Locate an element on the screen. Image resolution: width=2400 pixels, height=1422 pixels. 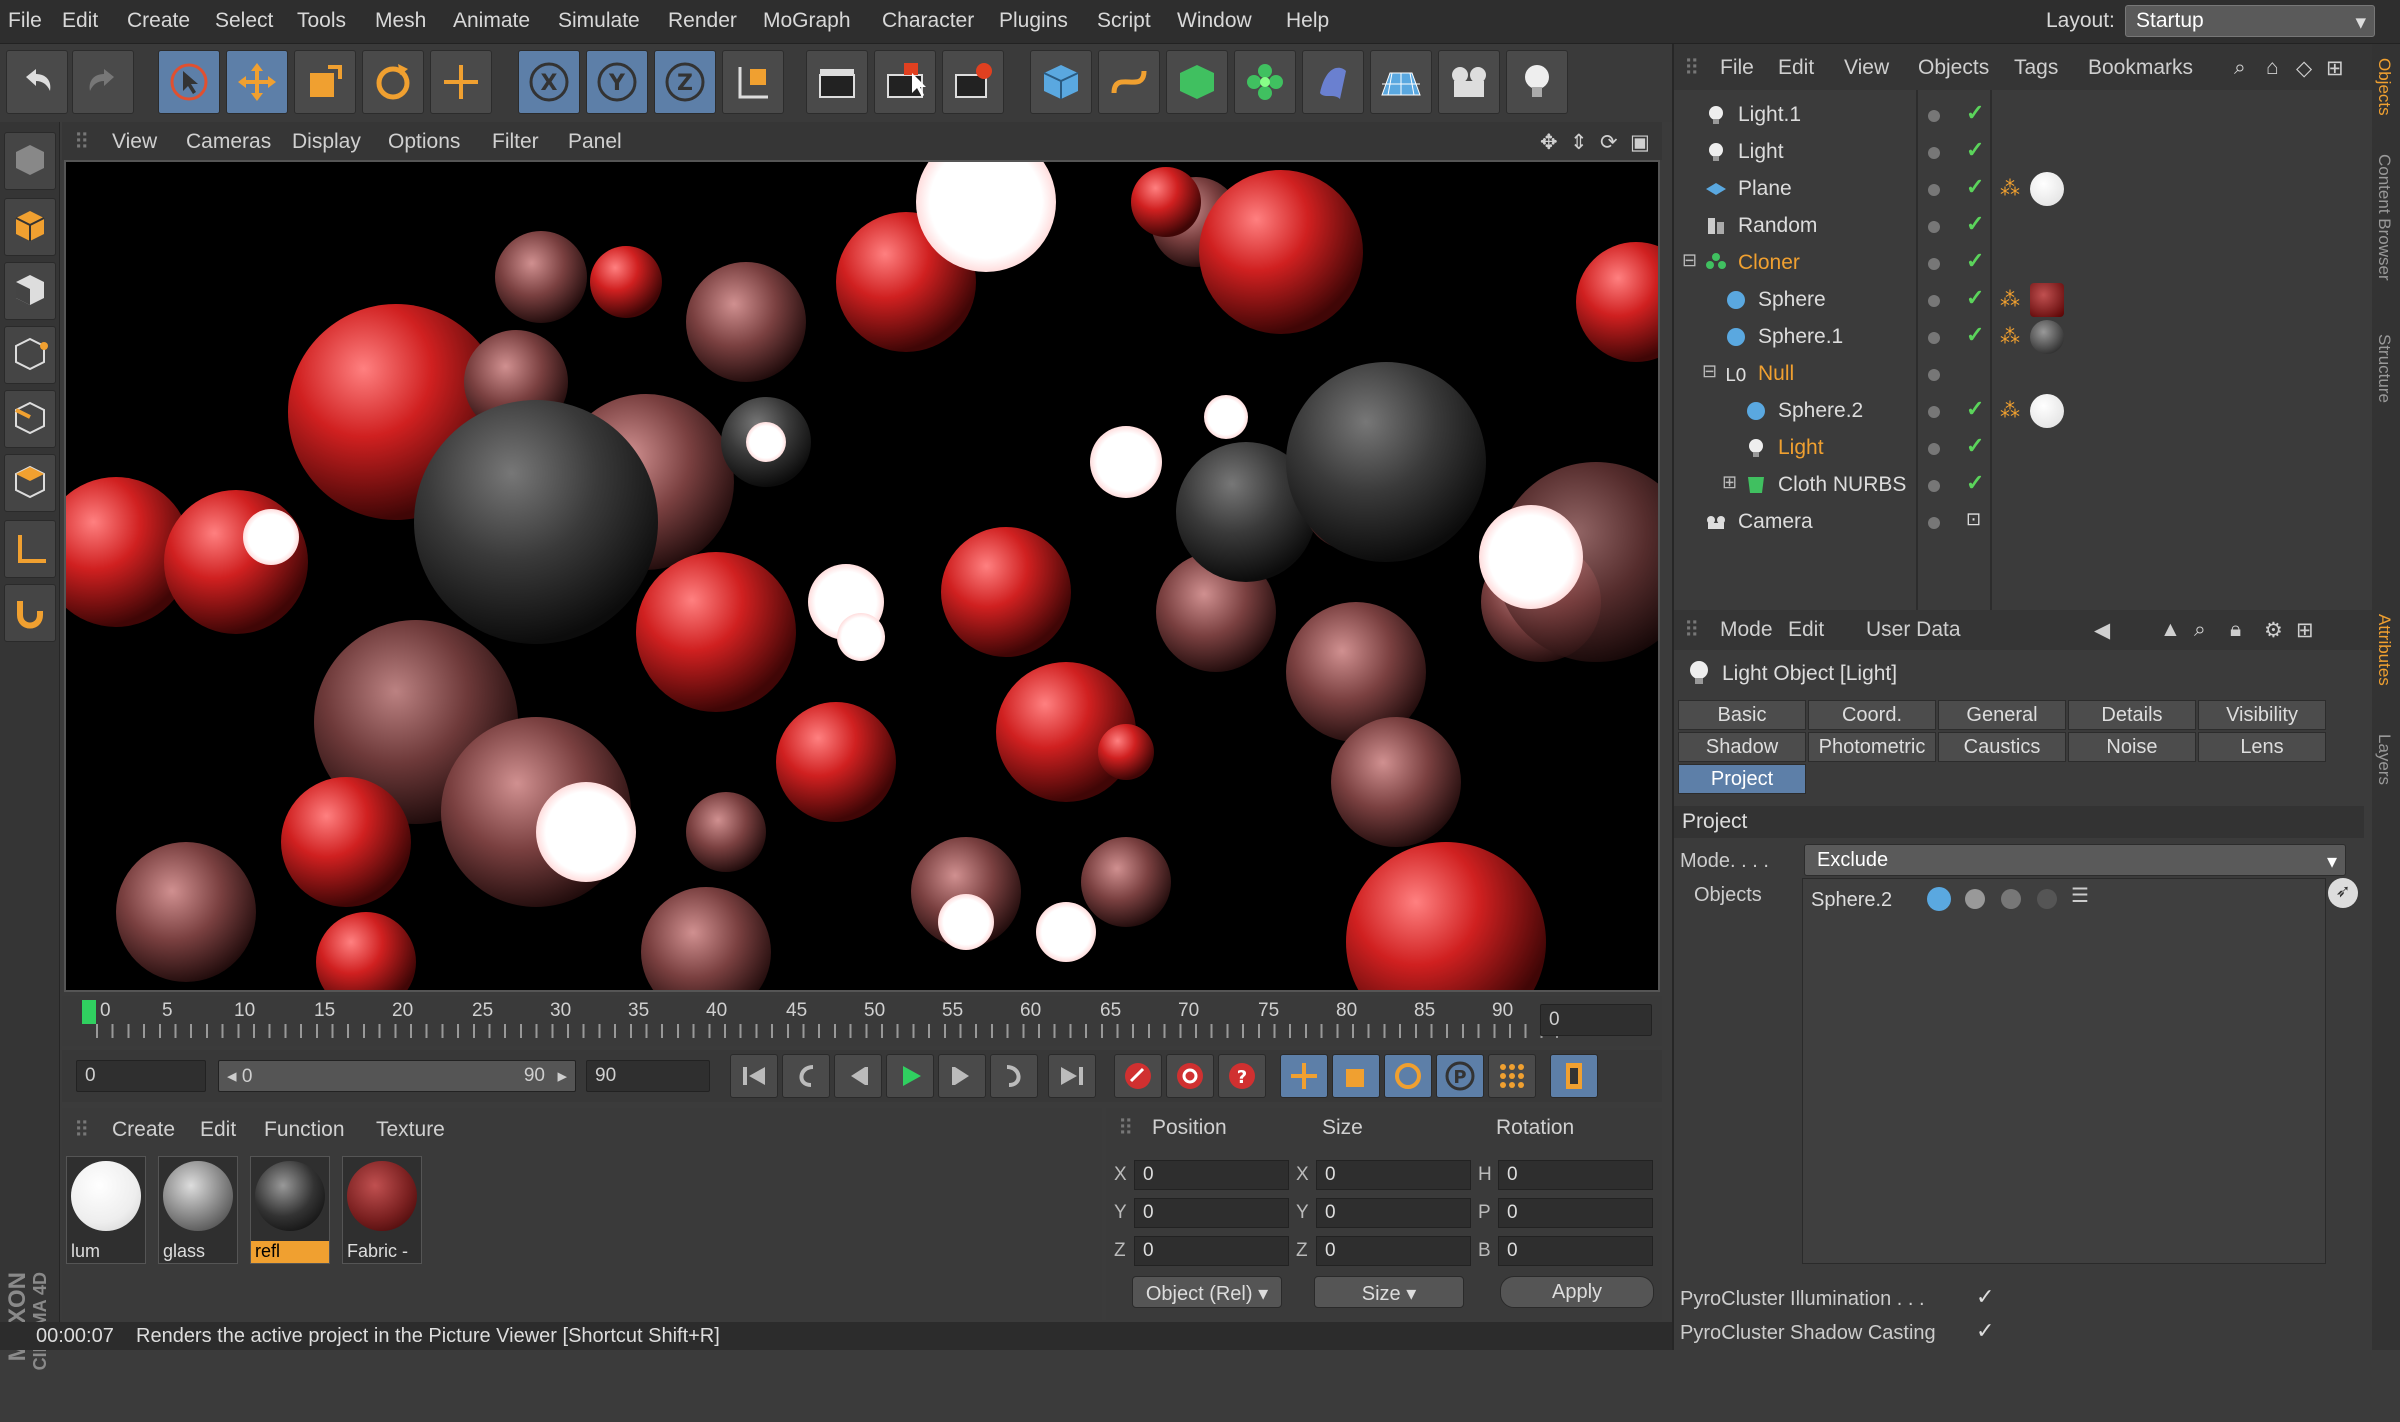
new-panel-icon: ⊞ is located at coordinates (2335, 68).